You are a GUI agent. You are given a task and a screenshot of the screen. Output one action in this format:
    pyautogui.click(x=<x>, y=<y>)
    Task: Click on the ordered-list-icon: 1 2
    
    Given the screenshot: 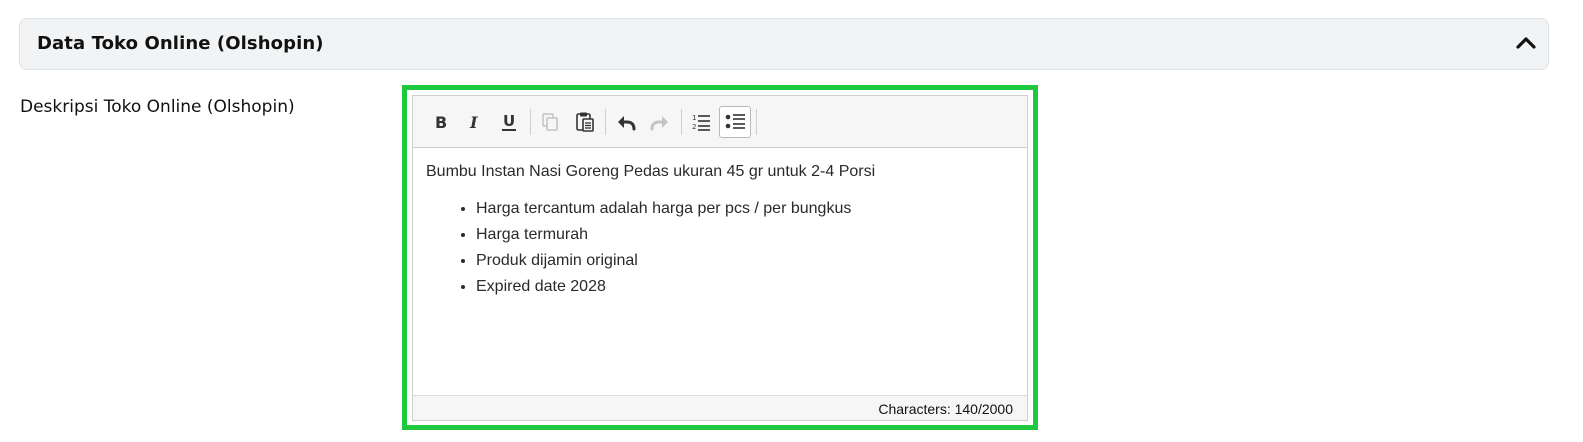 What is the action you would take?
    pyautogui.click(x=701, y=122)
    